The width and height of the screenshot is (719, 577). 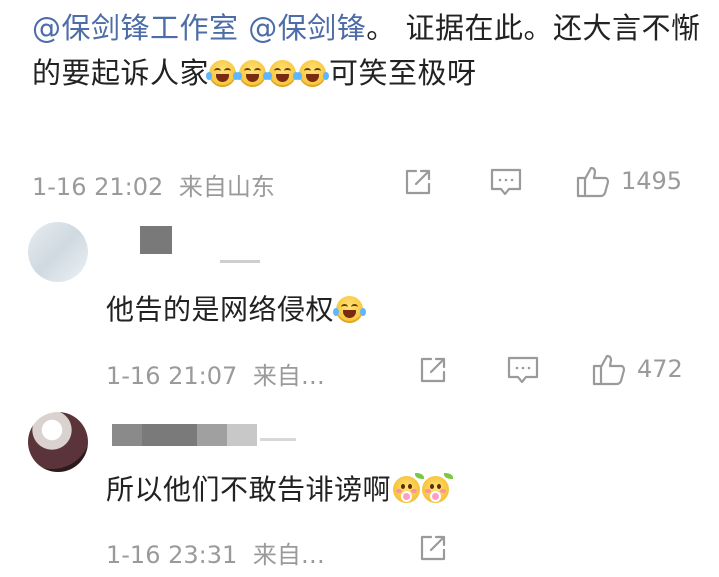 I want to click on reply-text: 他告的是网络侵权, so click(x=236, y=308).